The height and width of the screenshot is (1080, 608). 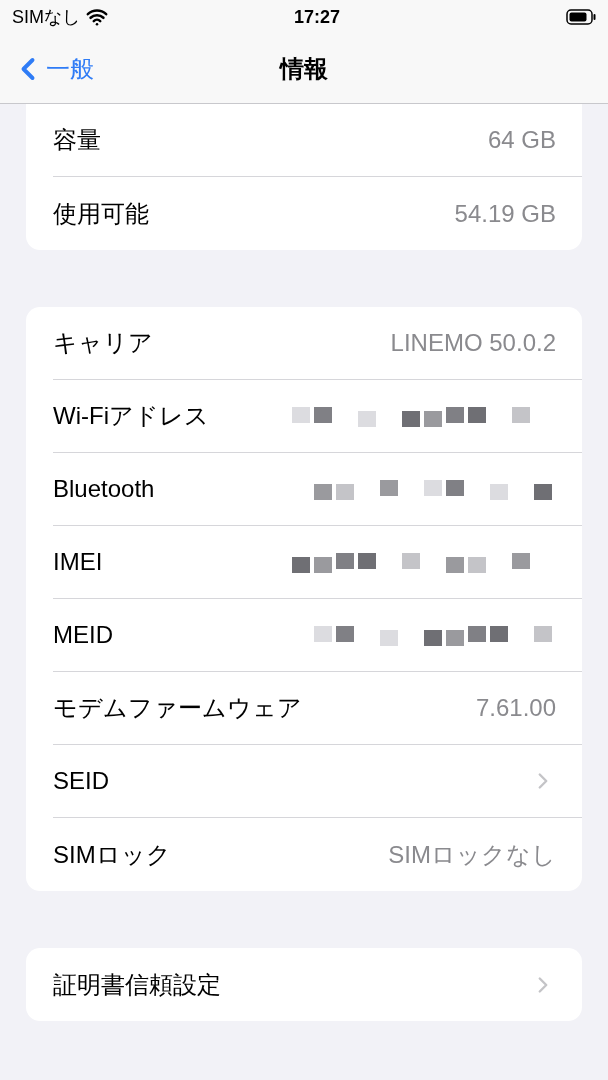 What do you see at coordinates (47, 68) in the screenshot?
I see `back-button: 一般` at bounding box center [47, 68].